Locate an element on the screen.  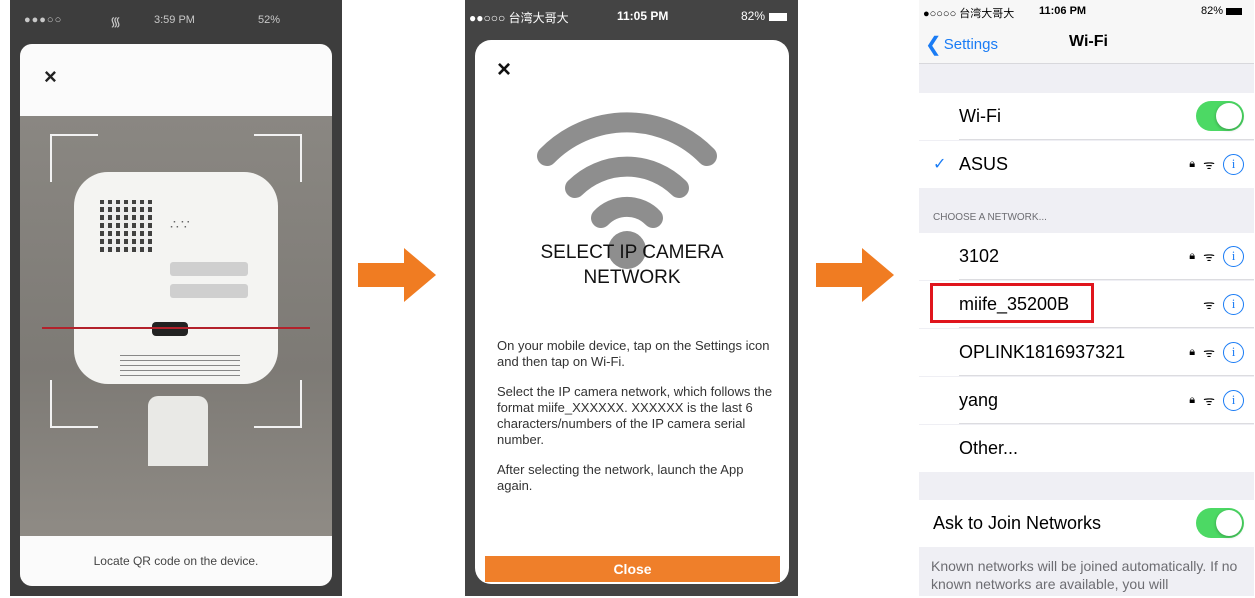
page-title: Wi-Fi is located at coordinates (1088, 41).